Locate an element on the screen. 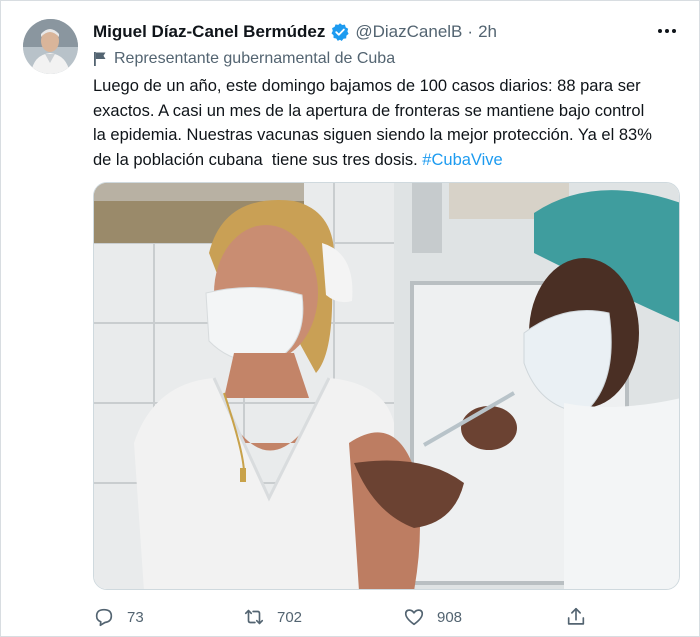  share-button is located at coordinates (582, 617).